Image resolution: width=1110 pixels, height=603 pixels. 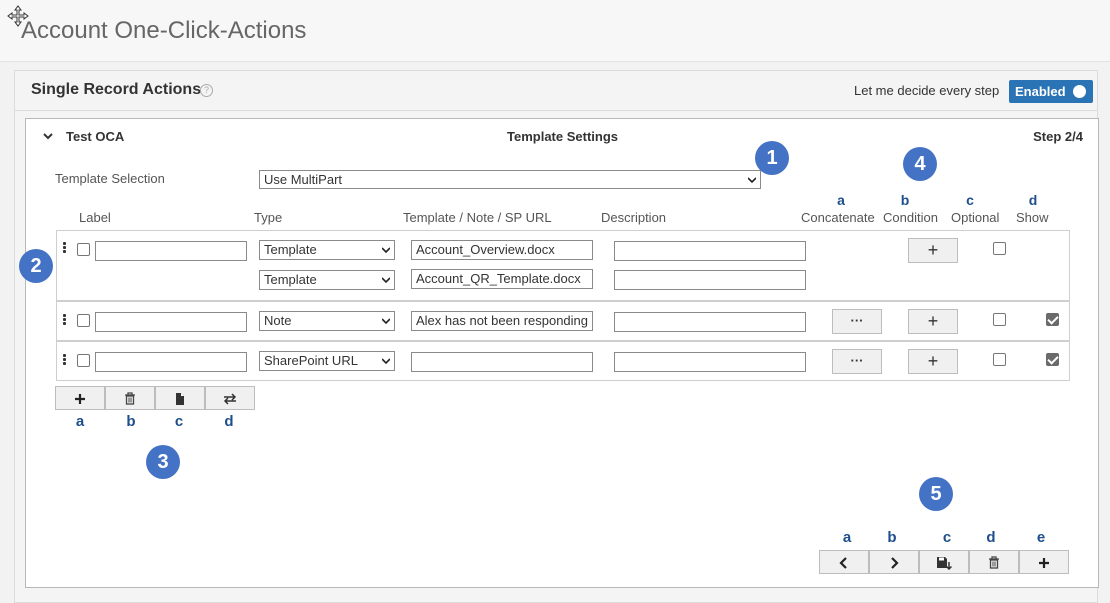 I want to click on swap-icon, so click(x=230, y=399).